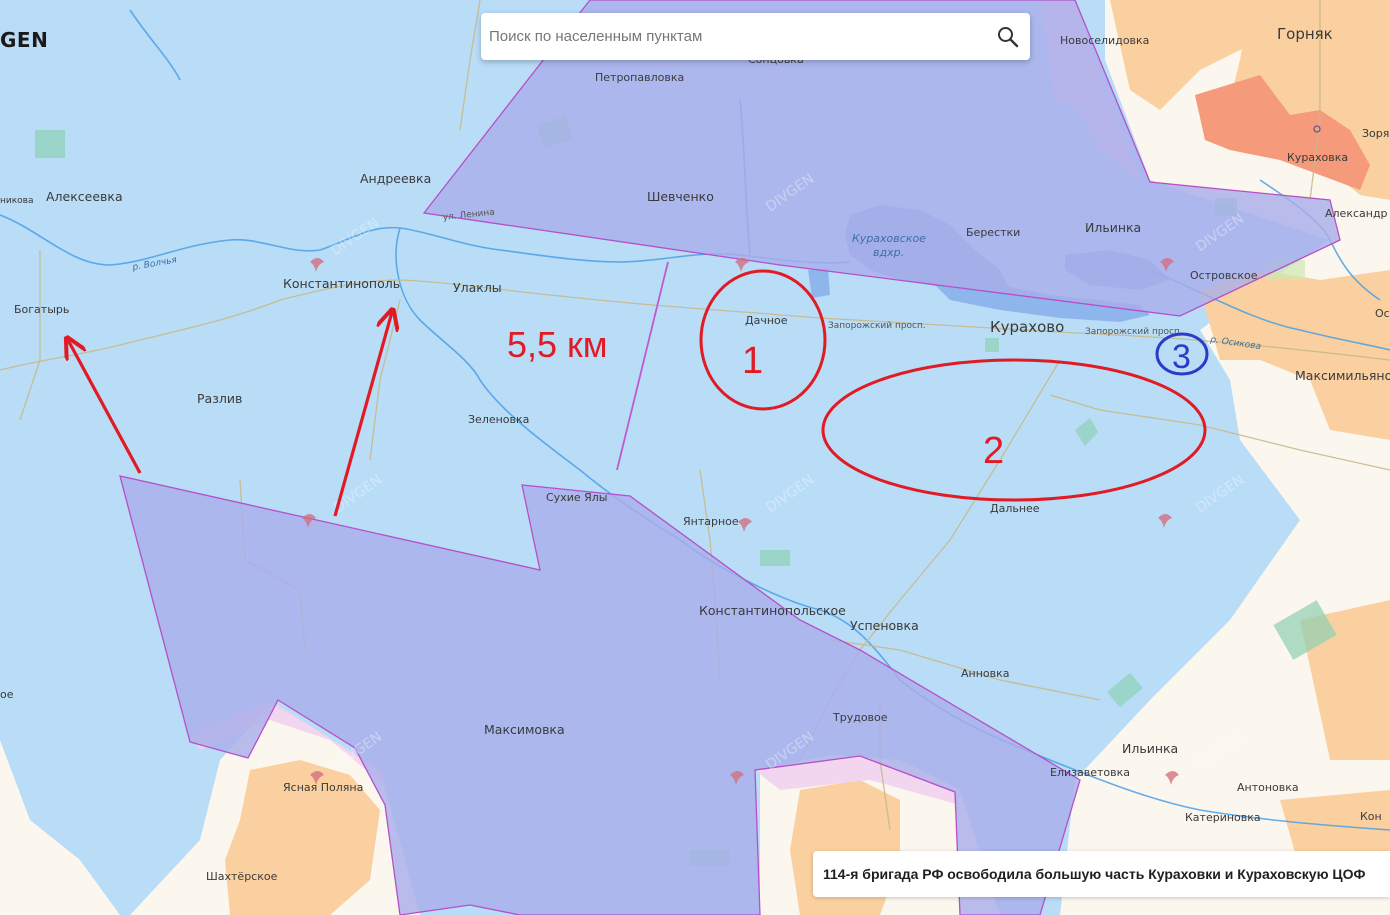 The height and width of the screenshot is (915, 1390). I want to click on search-icon, so click(1008, 37).